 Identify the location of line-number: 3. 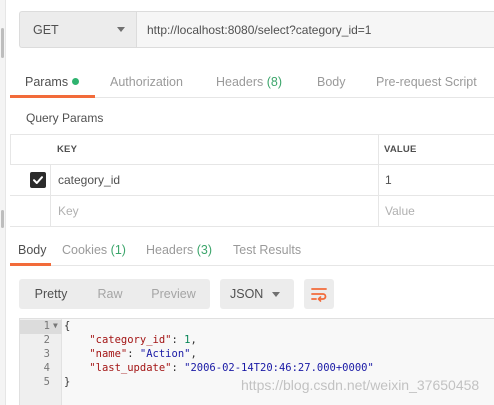
(46, 354).